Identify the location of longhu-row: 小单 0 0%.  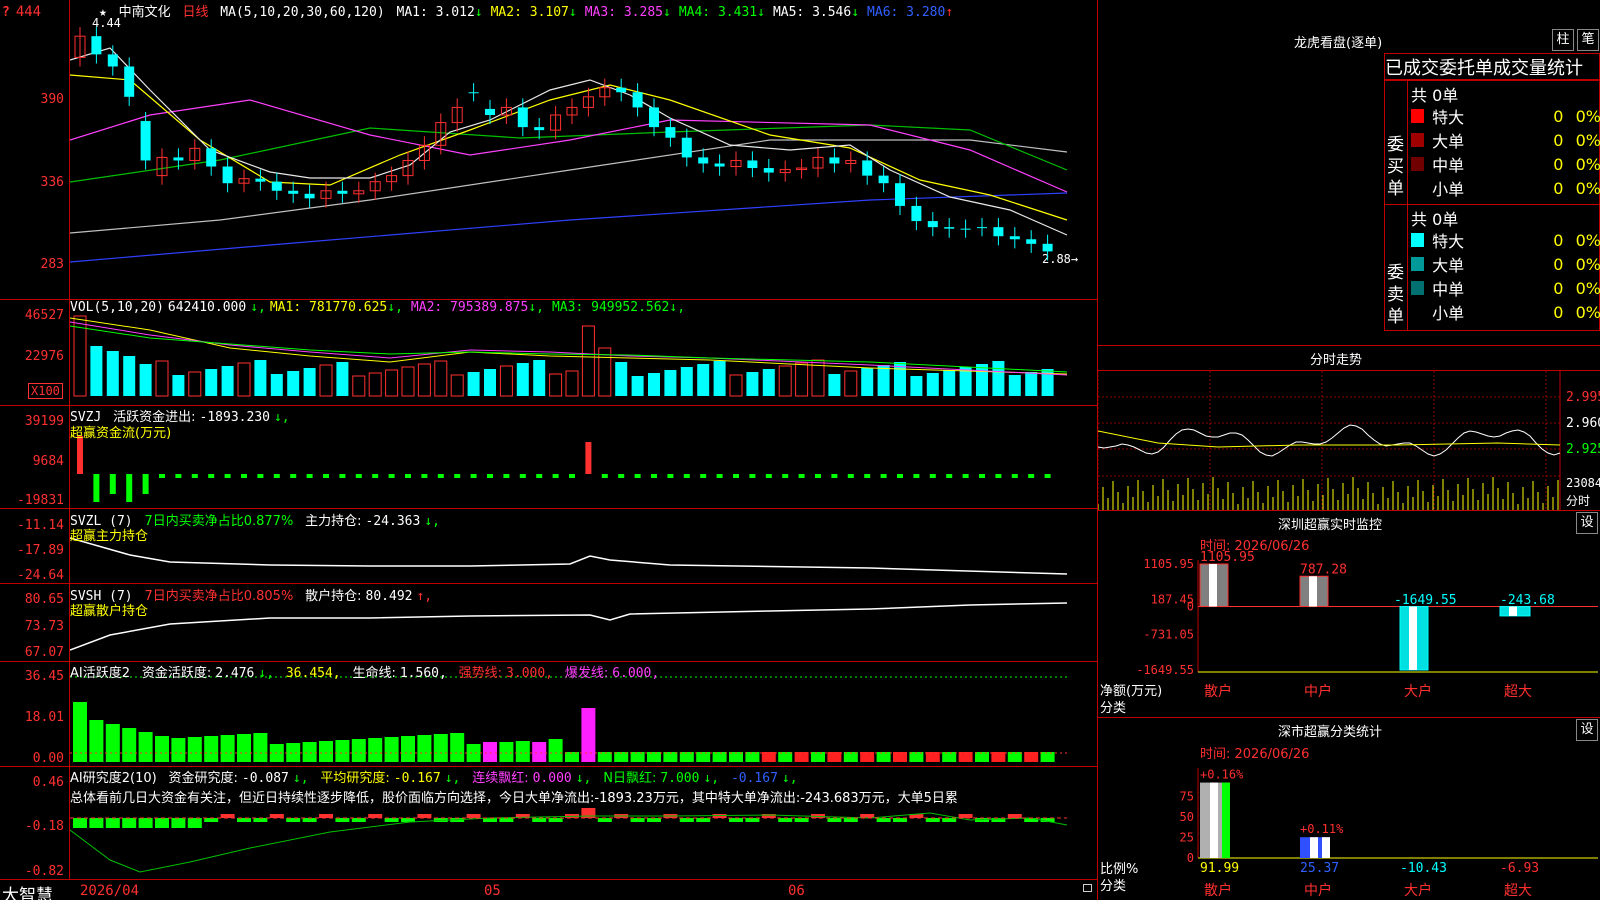
(1505, 312).